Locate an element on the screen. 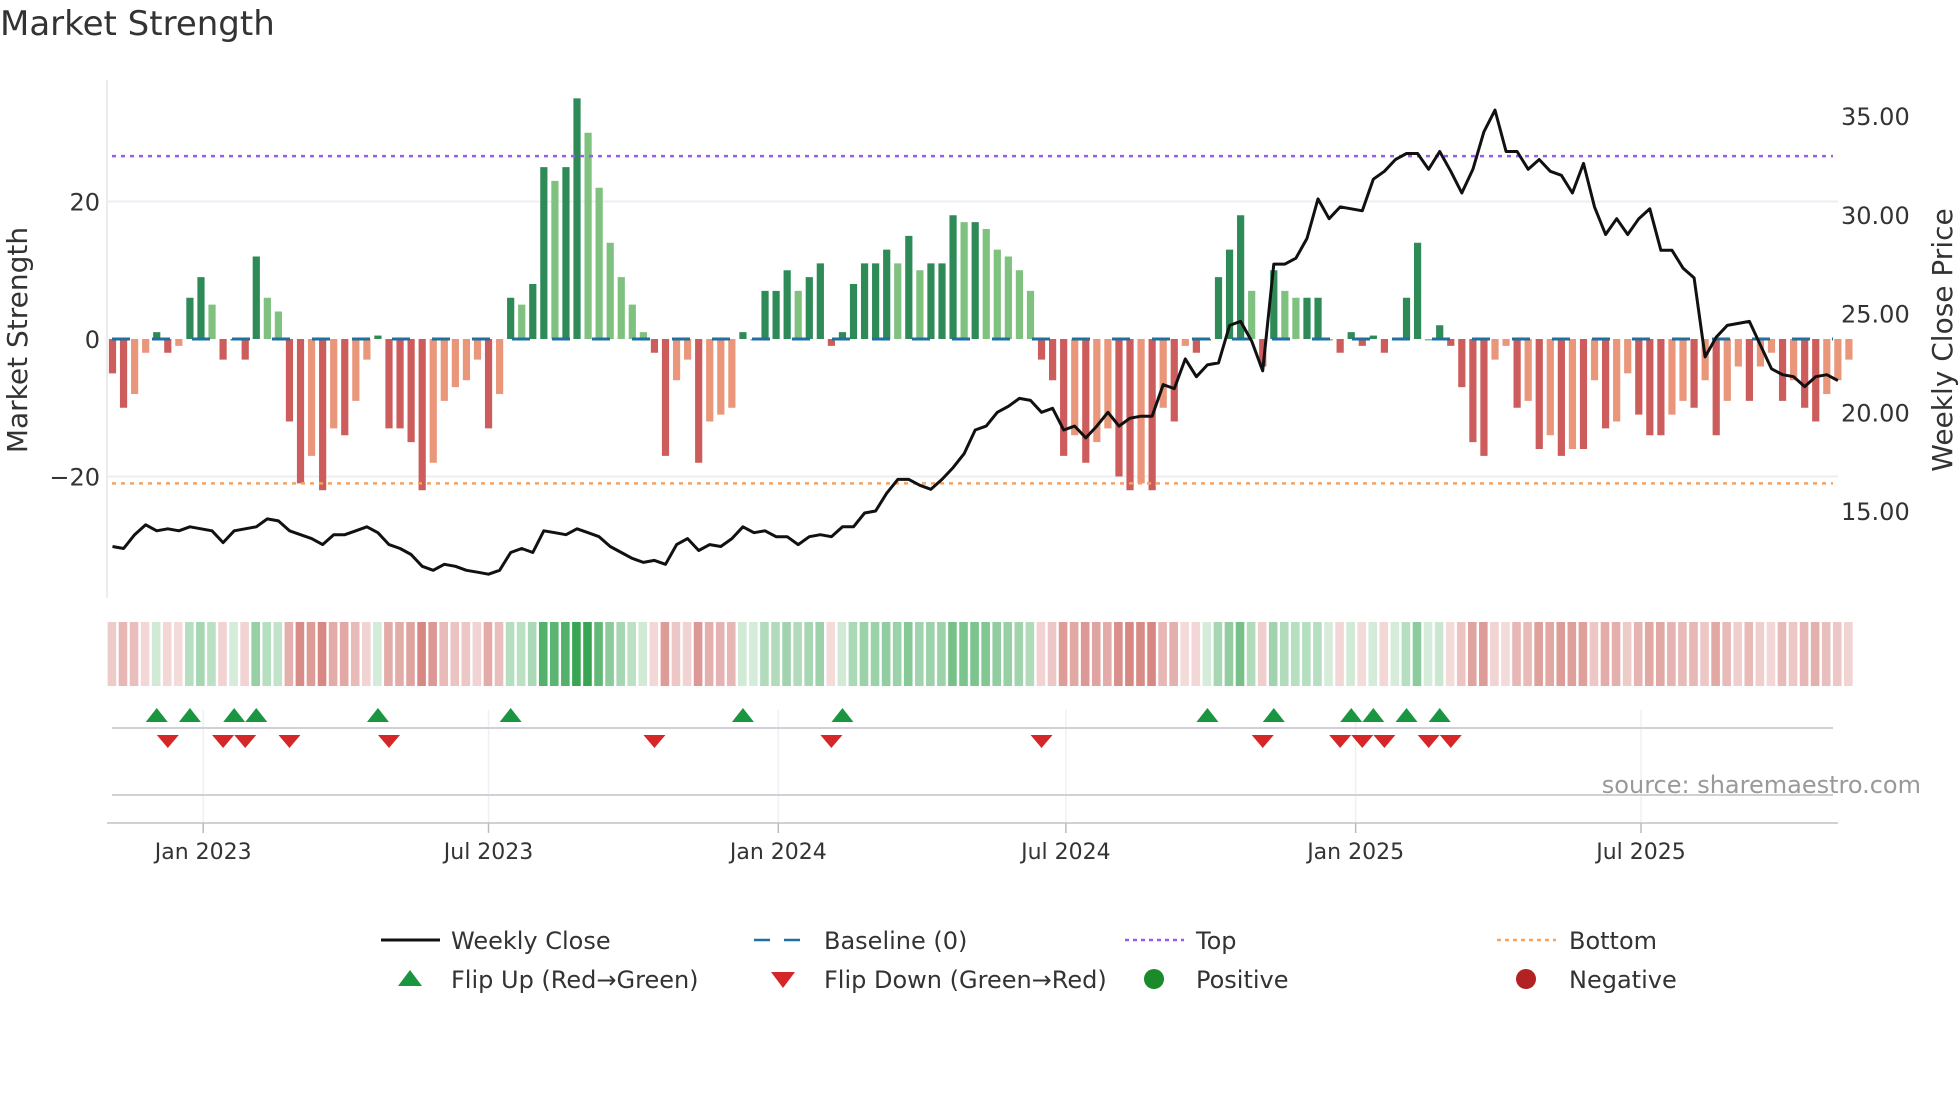  y2-tick-label: 15.00 is located at coordinates (1875, 512).